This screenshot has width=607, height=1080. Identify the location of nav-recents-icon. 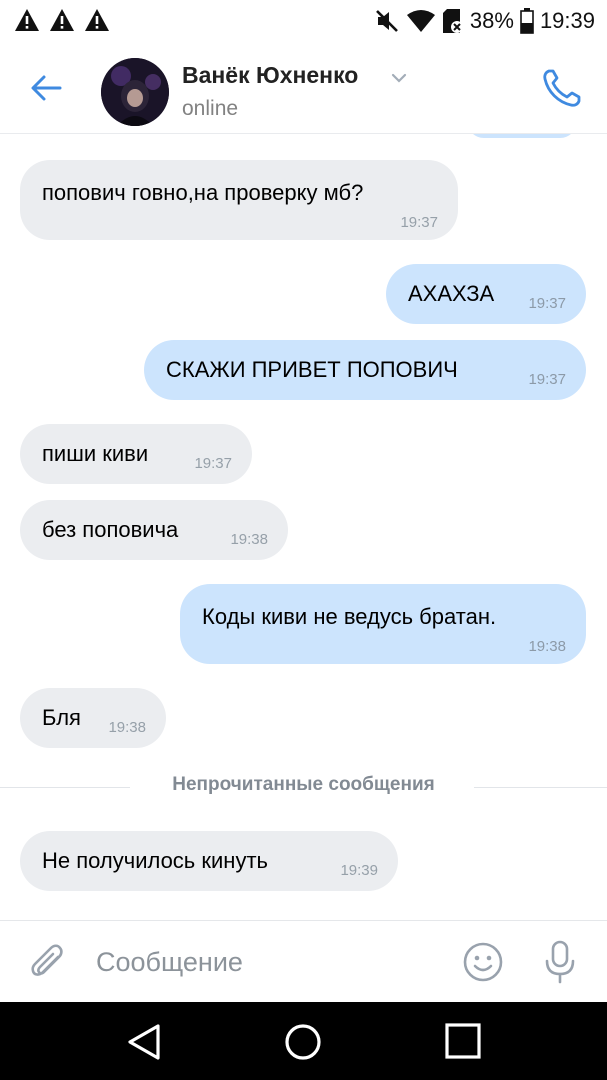
(463, 1041).